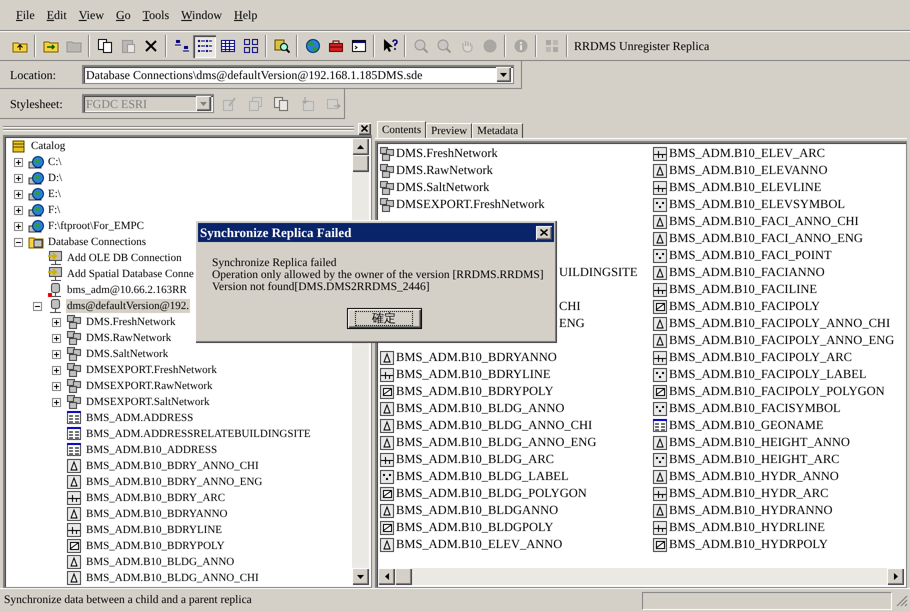 Image resolution: width=910 pixels, height=612 pixels. I want to click on list-item: DMSEXPORT.FreshNetwork, so click(470, 204).